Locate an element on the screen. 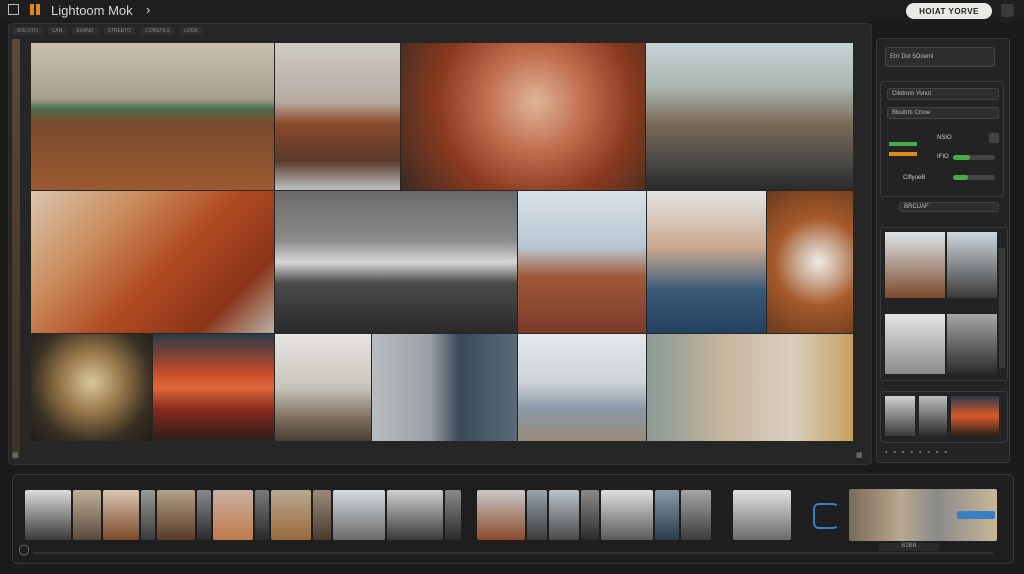 Image resolution: width=1024 pixels, height=574 pixels. left-scrollbar is located at coordinates (16, 249).